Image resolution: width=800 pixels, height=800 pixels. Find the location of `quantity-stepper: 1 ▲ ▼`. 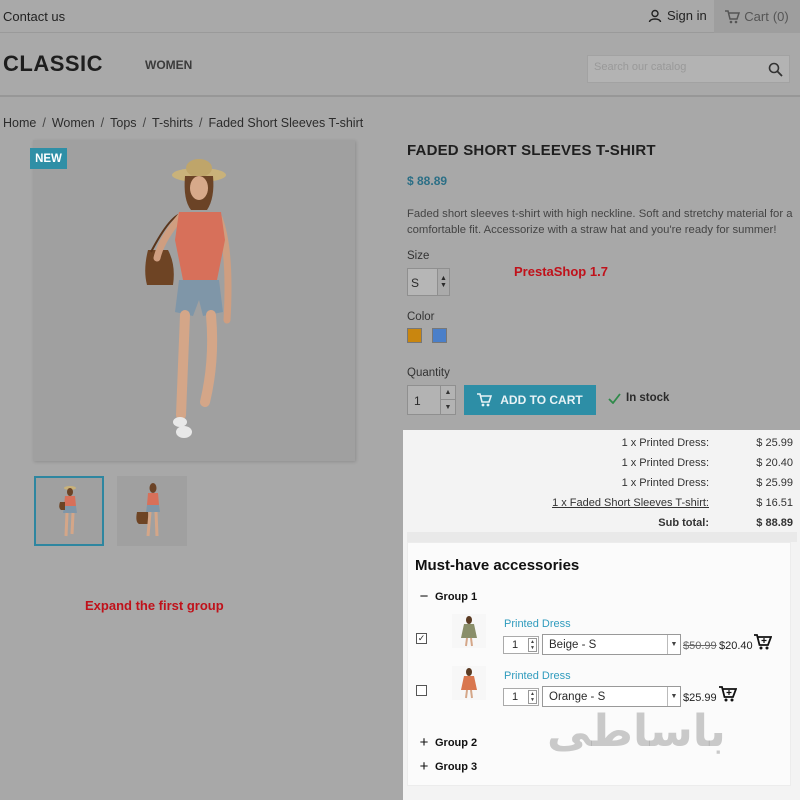

quantity-stepper: 1 ▲ ▼ is located at coordinates (431, 400).